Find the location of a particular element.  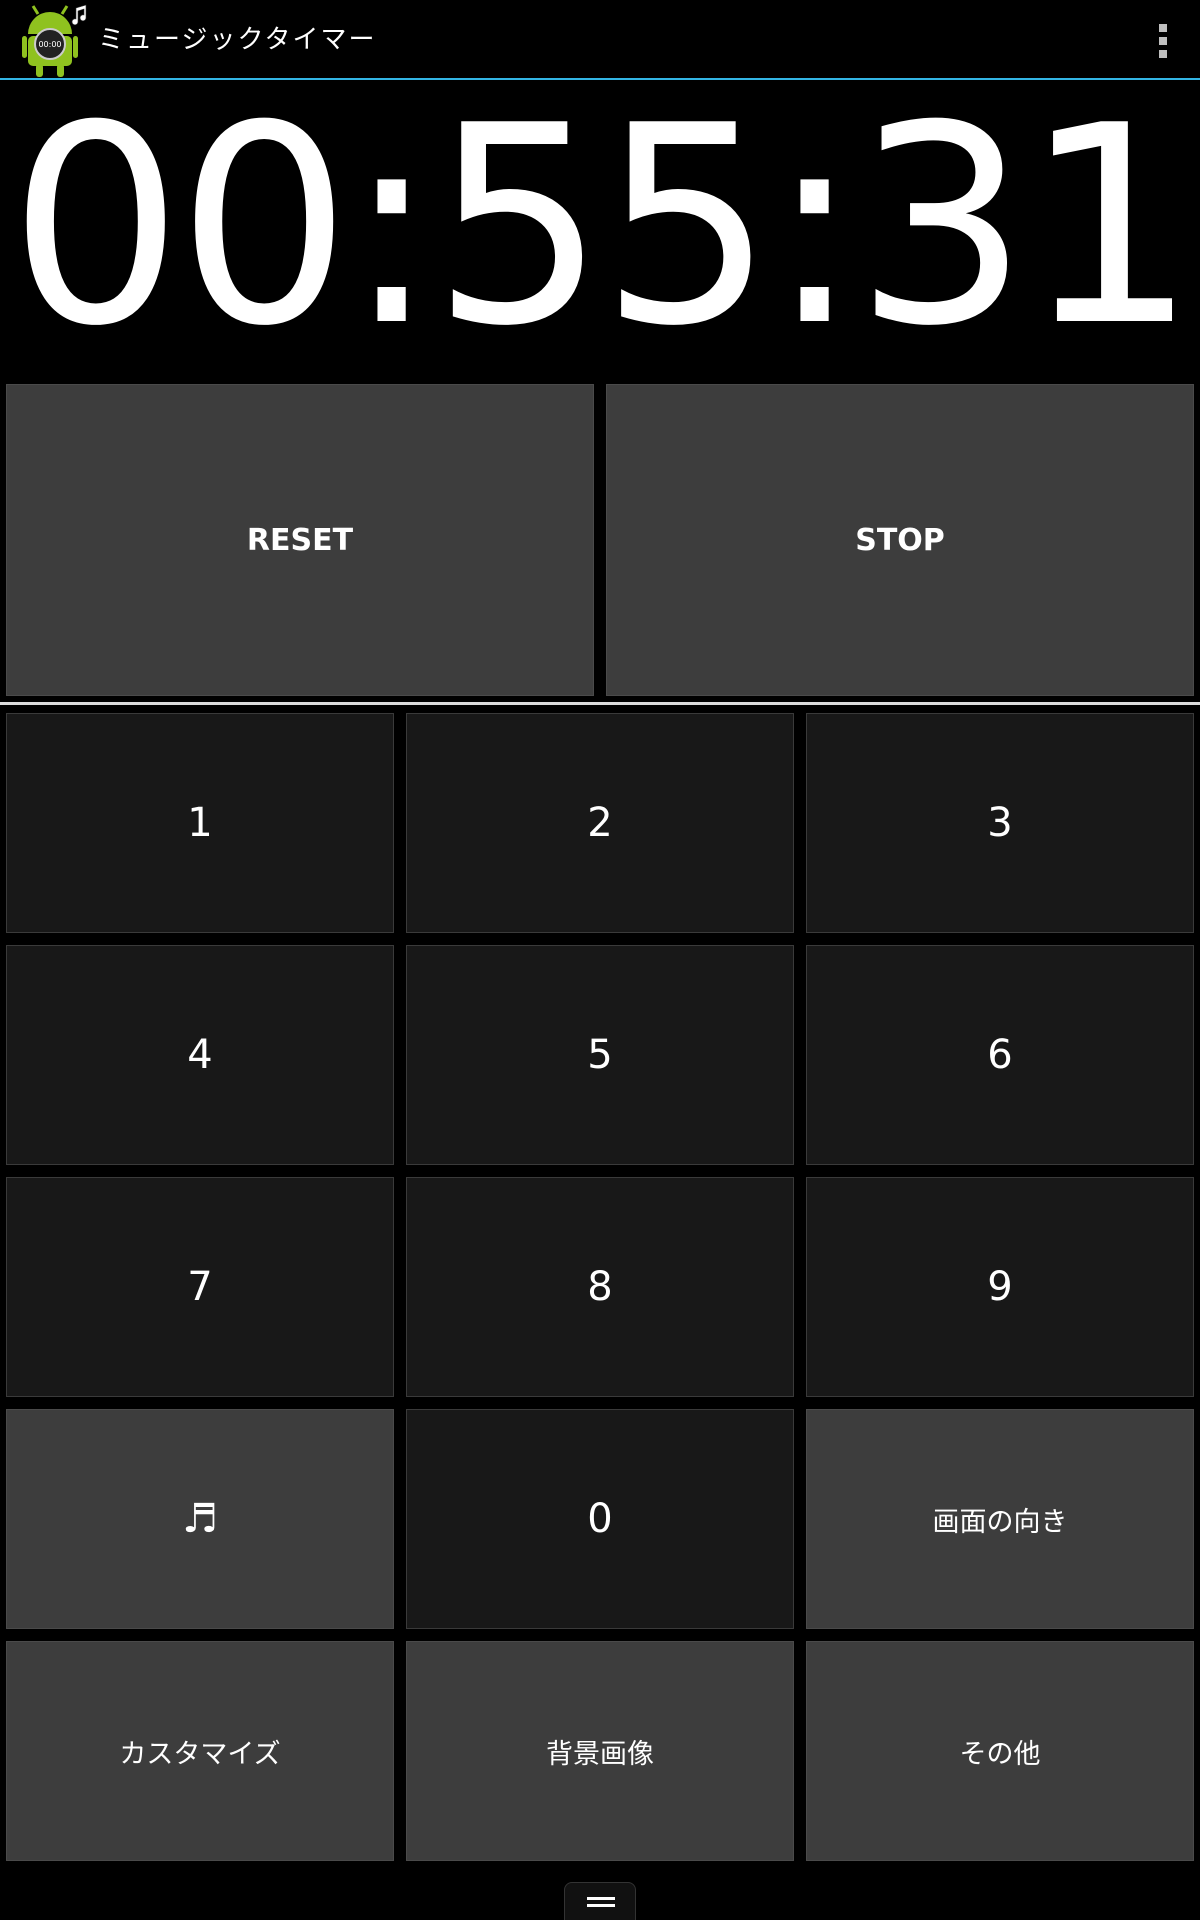

stop-button: STOP is located at coordinates (900, 540).